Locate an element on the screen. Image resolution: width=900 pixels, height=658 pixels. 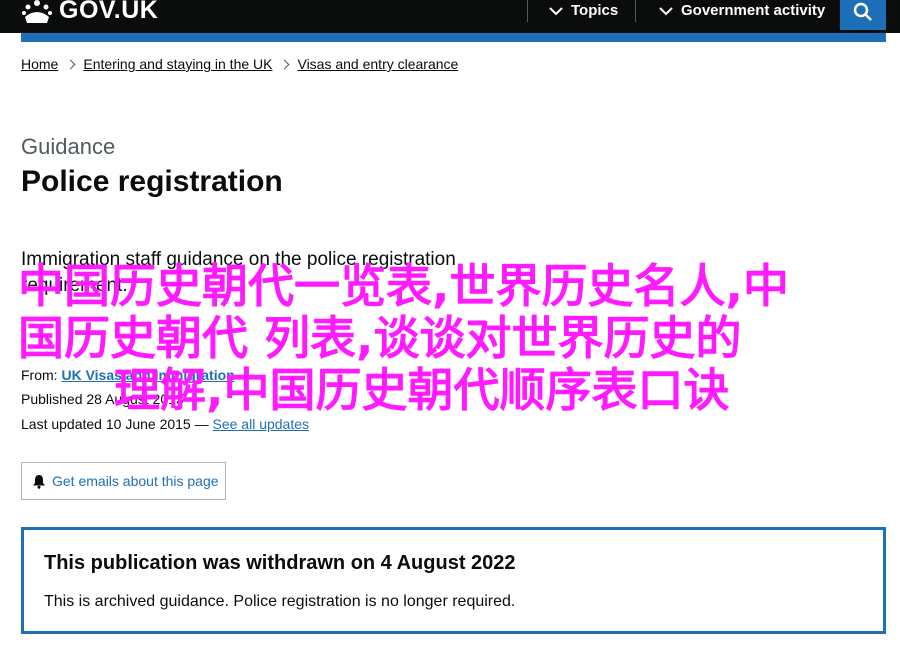
meta-updated-label: Last updated is located at coordinates (61, 424).